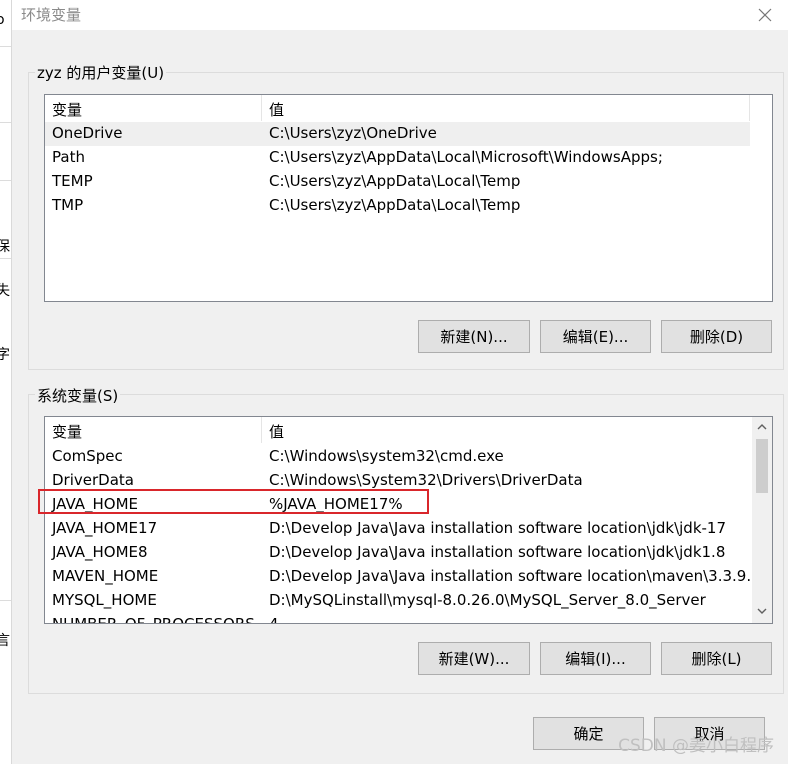 This screenshot has width=788, height=764. Describe the element at coordinates (762, 466) in the screenshot. I see `scroll-thumb` at that location.